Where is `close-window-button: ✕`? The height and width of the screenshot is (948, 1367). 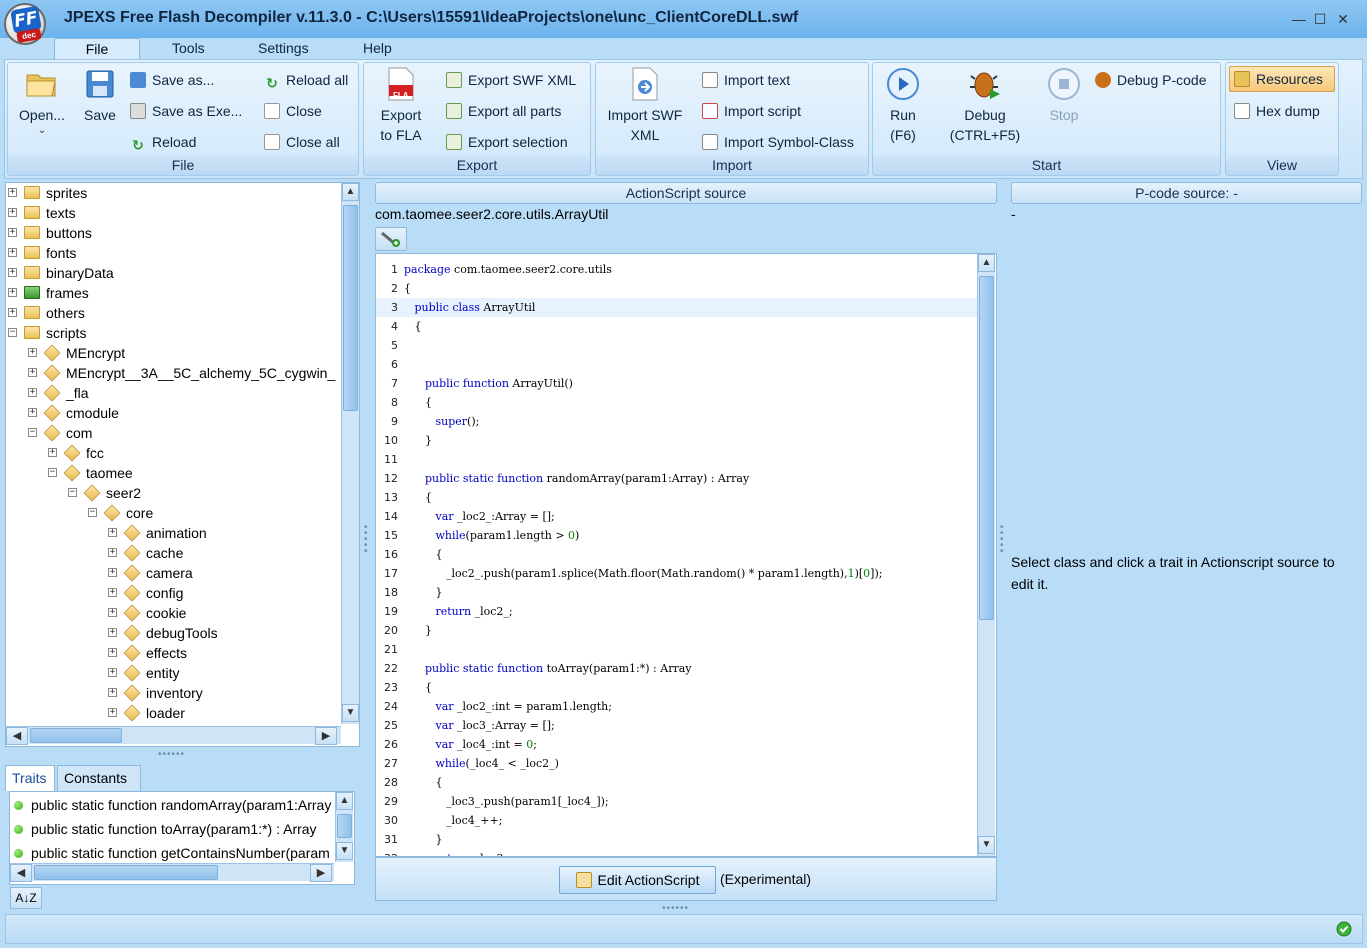
close-window-button: ✕ is located at coordinates (1343, 19).